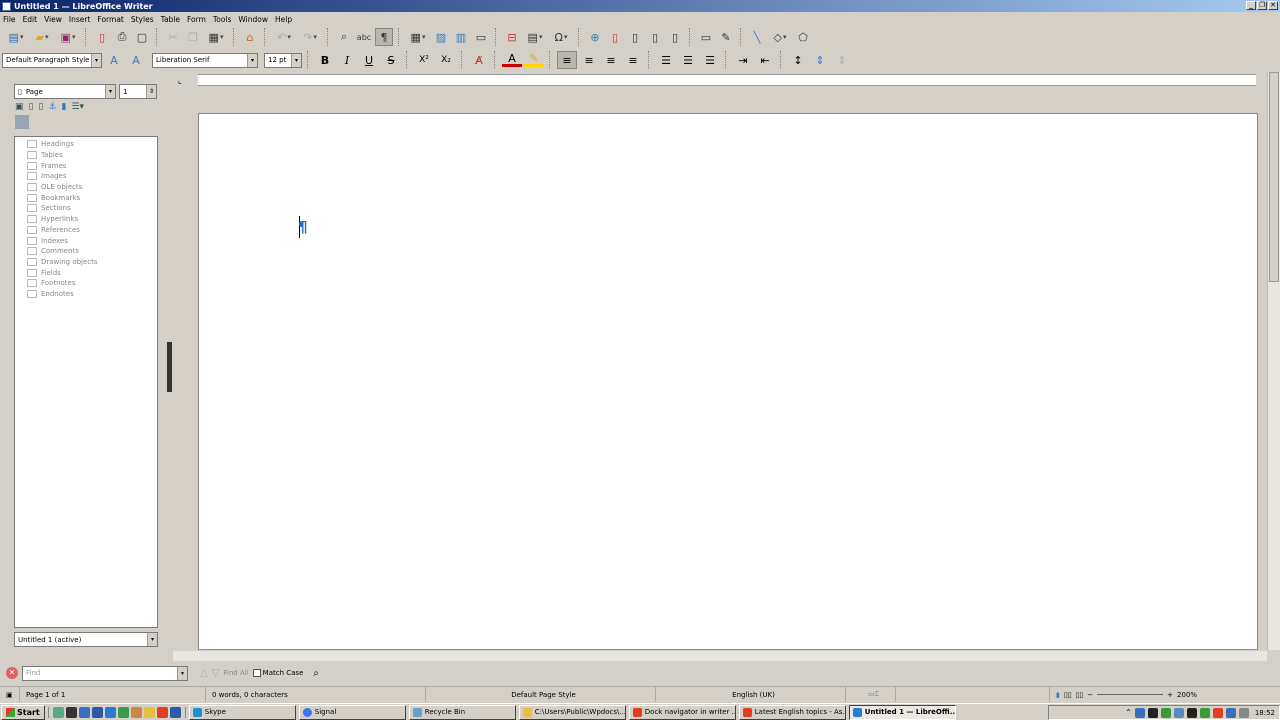  I want to click on clone-formatting-icon: ⌂, so click(250, 37).